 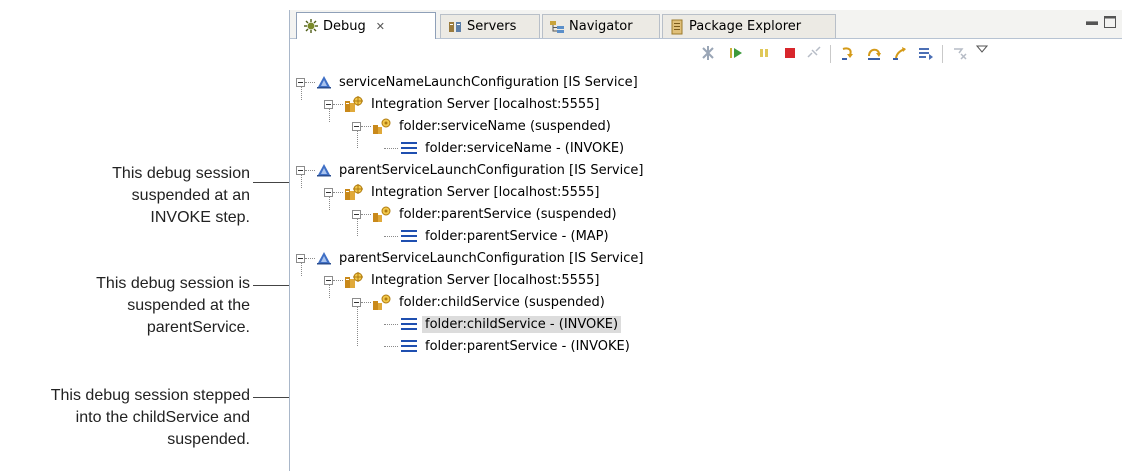 What do you see at coordinates (1110, 23) in the screenshot?
I see `maximize-icon` at bounding box center [1110, 23].